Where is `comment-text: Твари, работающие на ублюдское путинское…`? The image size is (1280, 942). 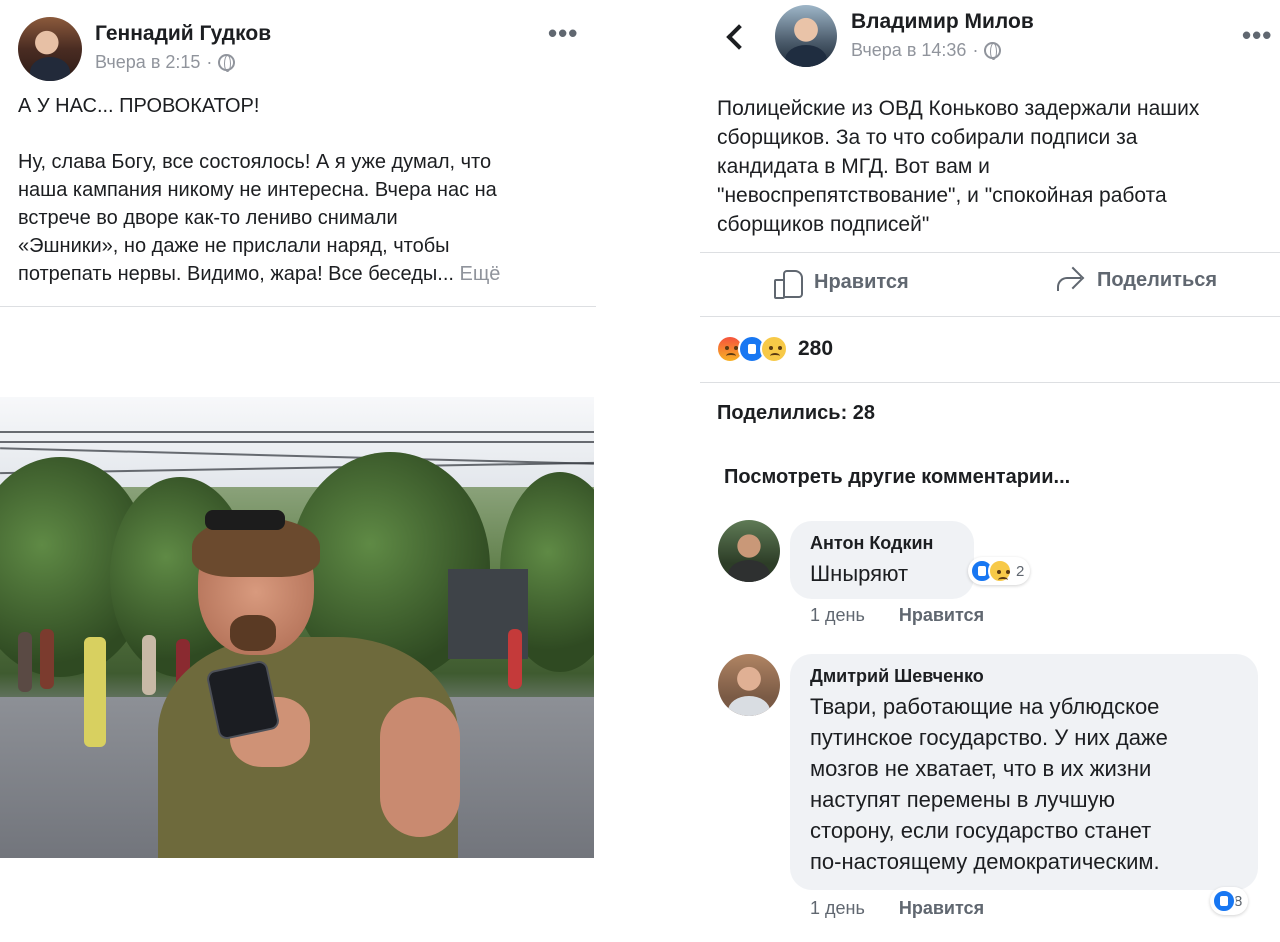 comment-text: Твари, работающие на ублюдское путинское… is located at coordinates (989, 784).